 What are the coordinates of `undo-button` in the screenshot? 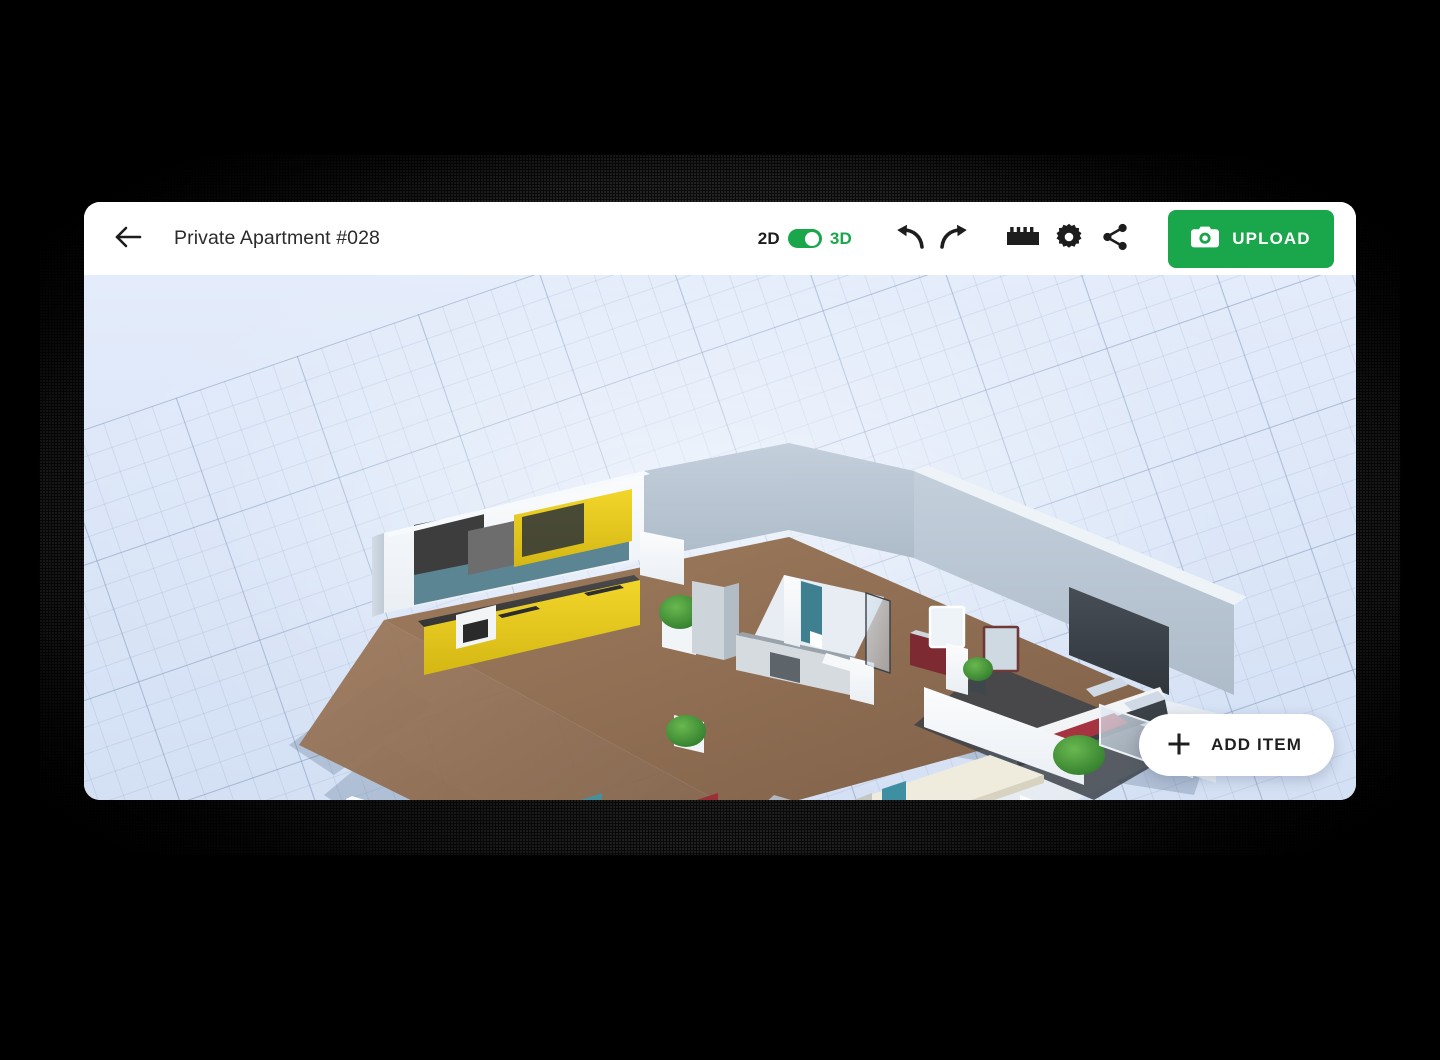 It's located at (909, 239).